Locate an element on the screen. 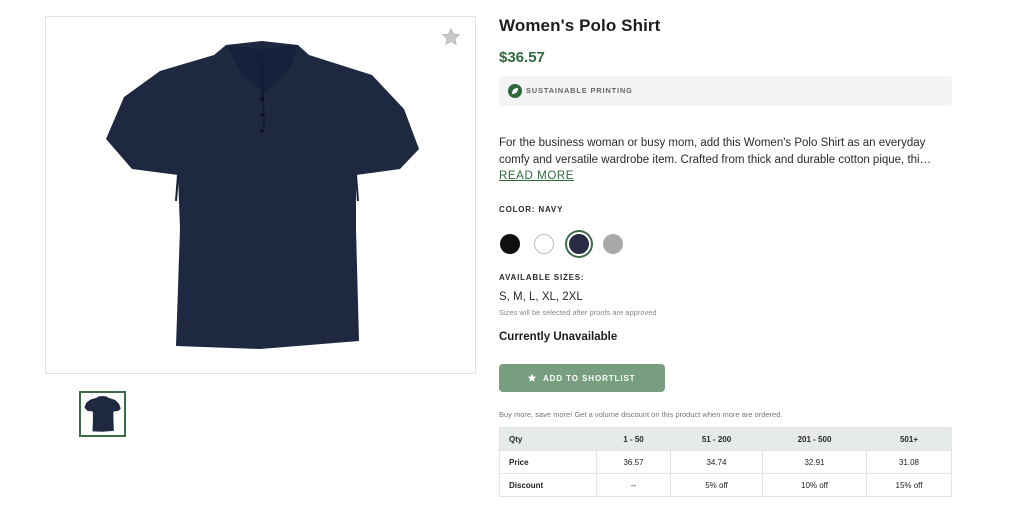 The width and height of the screenshot is (1024, 508). add-to-shortlist-label: ADD TO SHORTLIST is located at coordinates (589, 378).